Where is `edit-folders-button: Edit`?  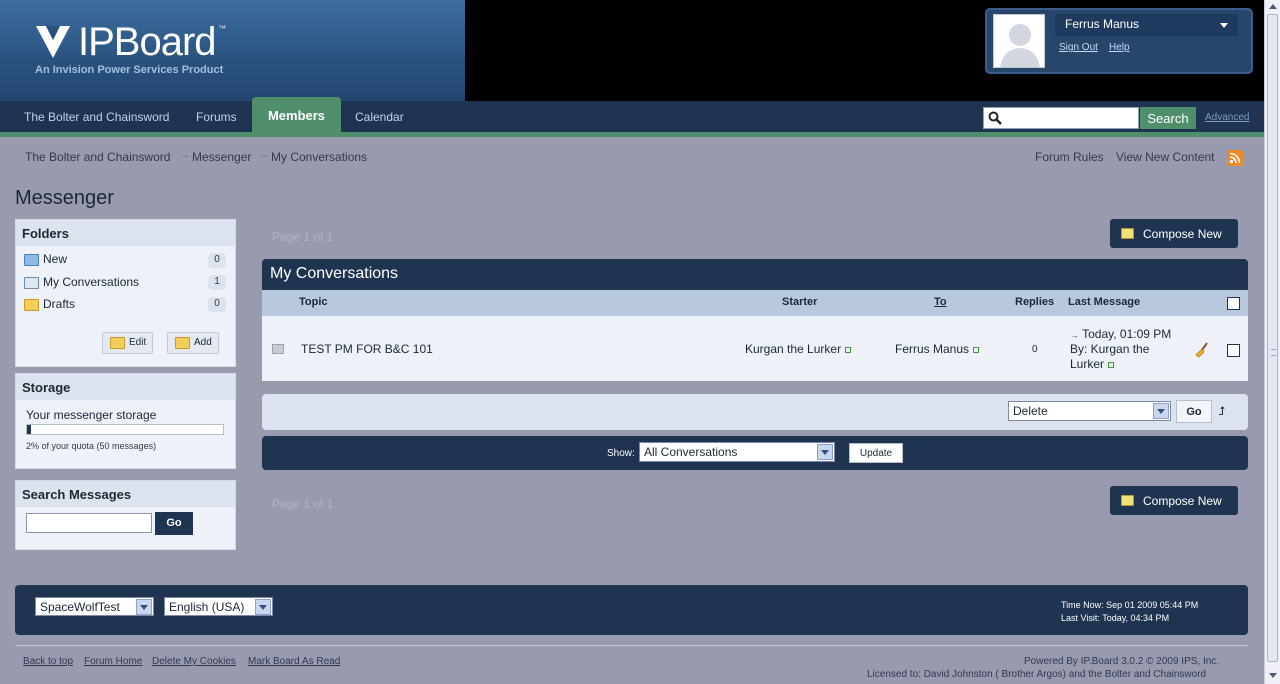 edit-folders-button: Edit is located at coordinates (128, 343).